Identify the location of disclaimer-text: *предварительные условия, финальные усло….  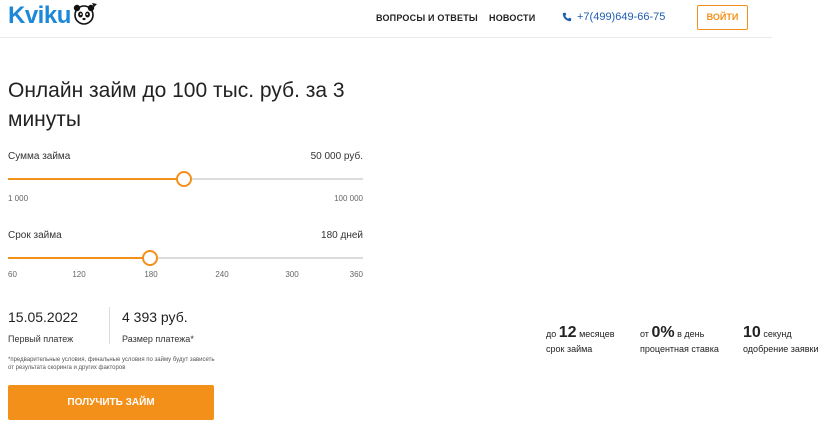
(111, 364).